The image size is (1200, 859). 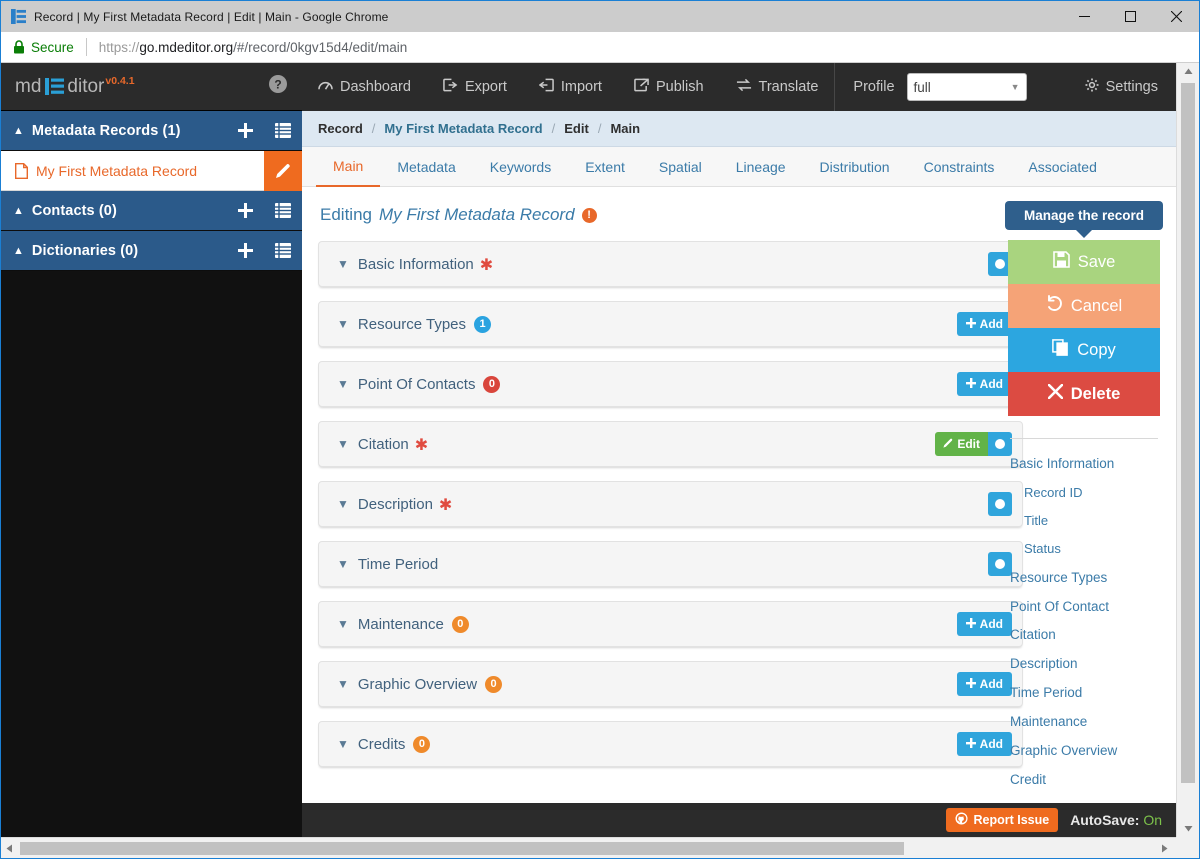 What do you see at coordinates (1116, 820) in the screenshot?
I see `autosave-status: AutoSave: On` at bounding box center [1116, 820].